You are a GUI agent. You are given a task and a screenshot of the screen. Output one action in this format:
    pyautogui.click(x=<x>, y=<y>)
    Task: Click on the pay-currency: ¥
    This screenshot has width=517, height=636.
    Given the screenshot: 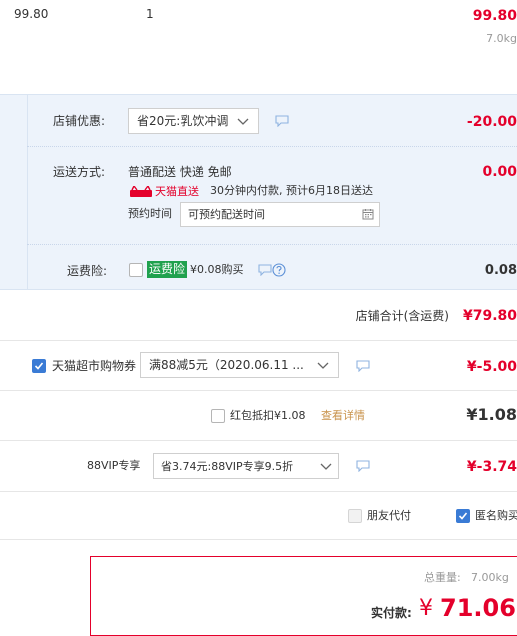 What is the action you would take?
    pyautogui.click(x=426, y=608)
    